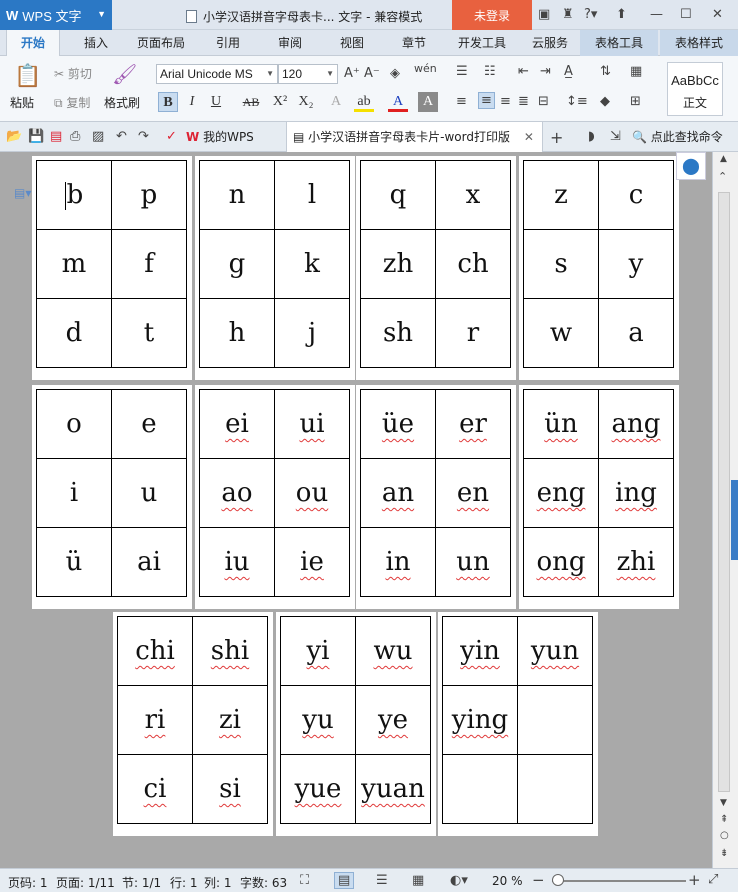 The width and height of the screenshot is (738, 892). What do you see at coordinates (568, 71) in the screenshot?
I see `chinese-layout-icon: A̲` at bounding box center [568, 71].